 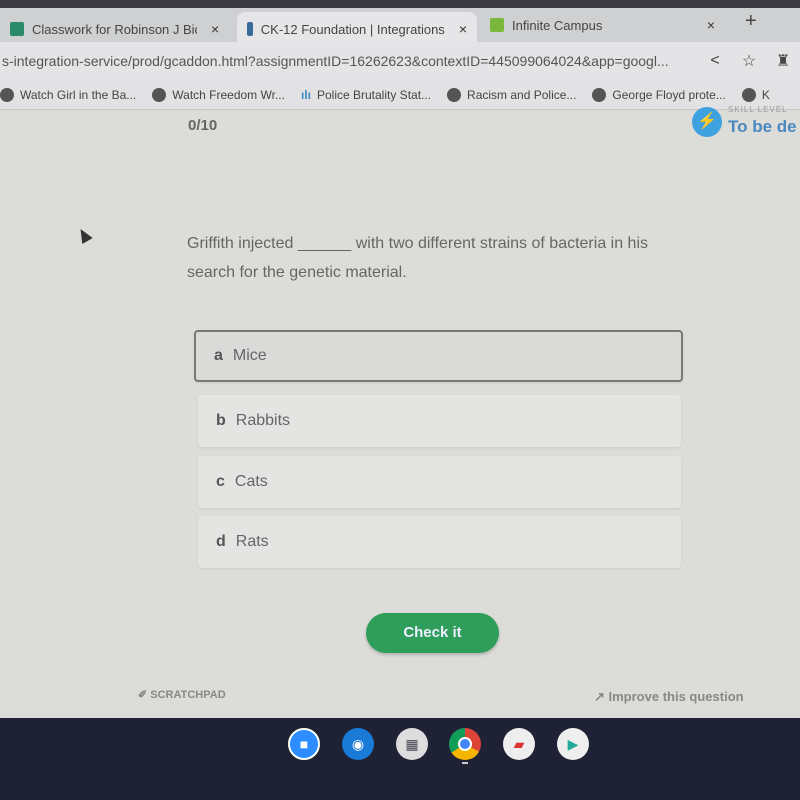 What do you see at coordinates (439, 542) in the screenshot?
I see `option-d: d Rats` at bounding box center [439, 542].